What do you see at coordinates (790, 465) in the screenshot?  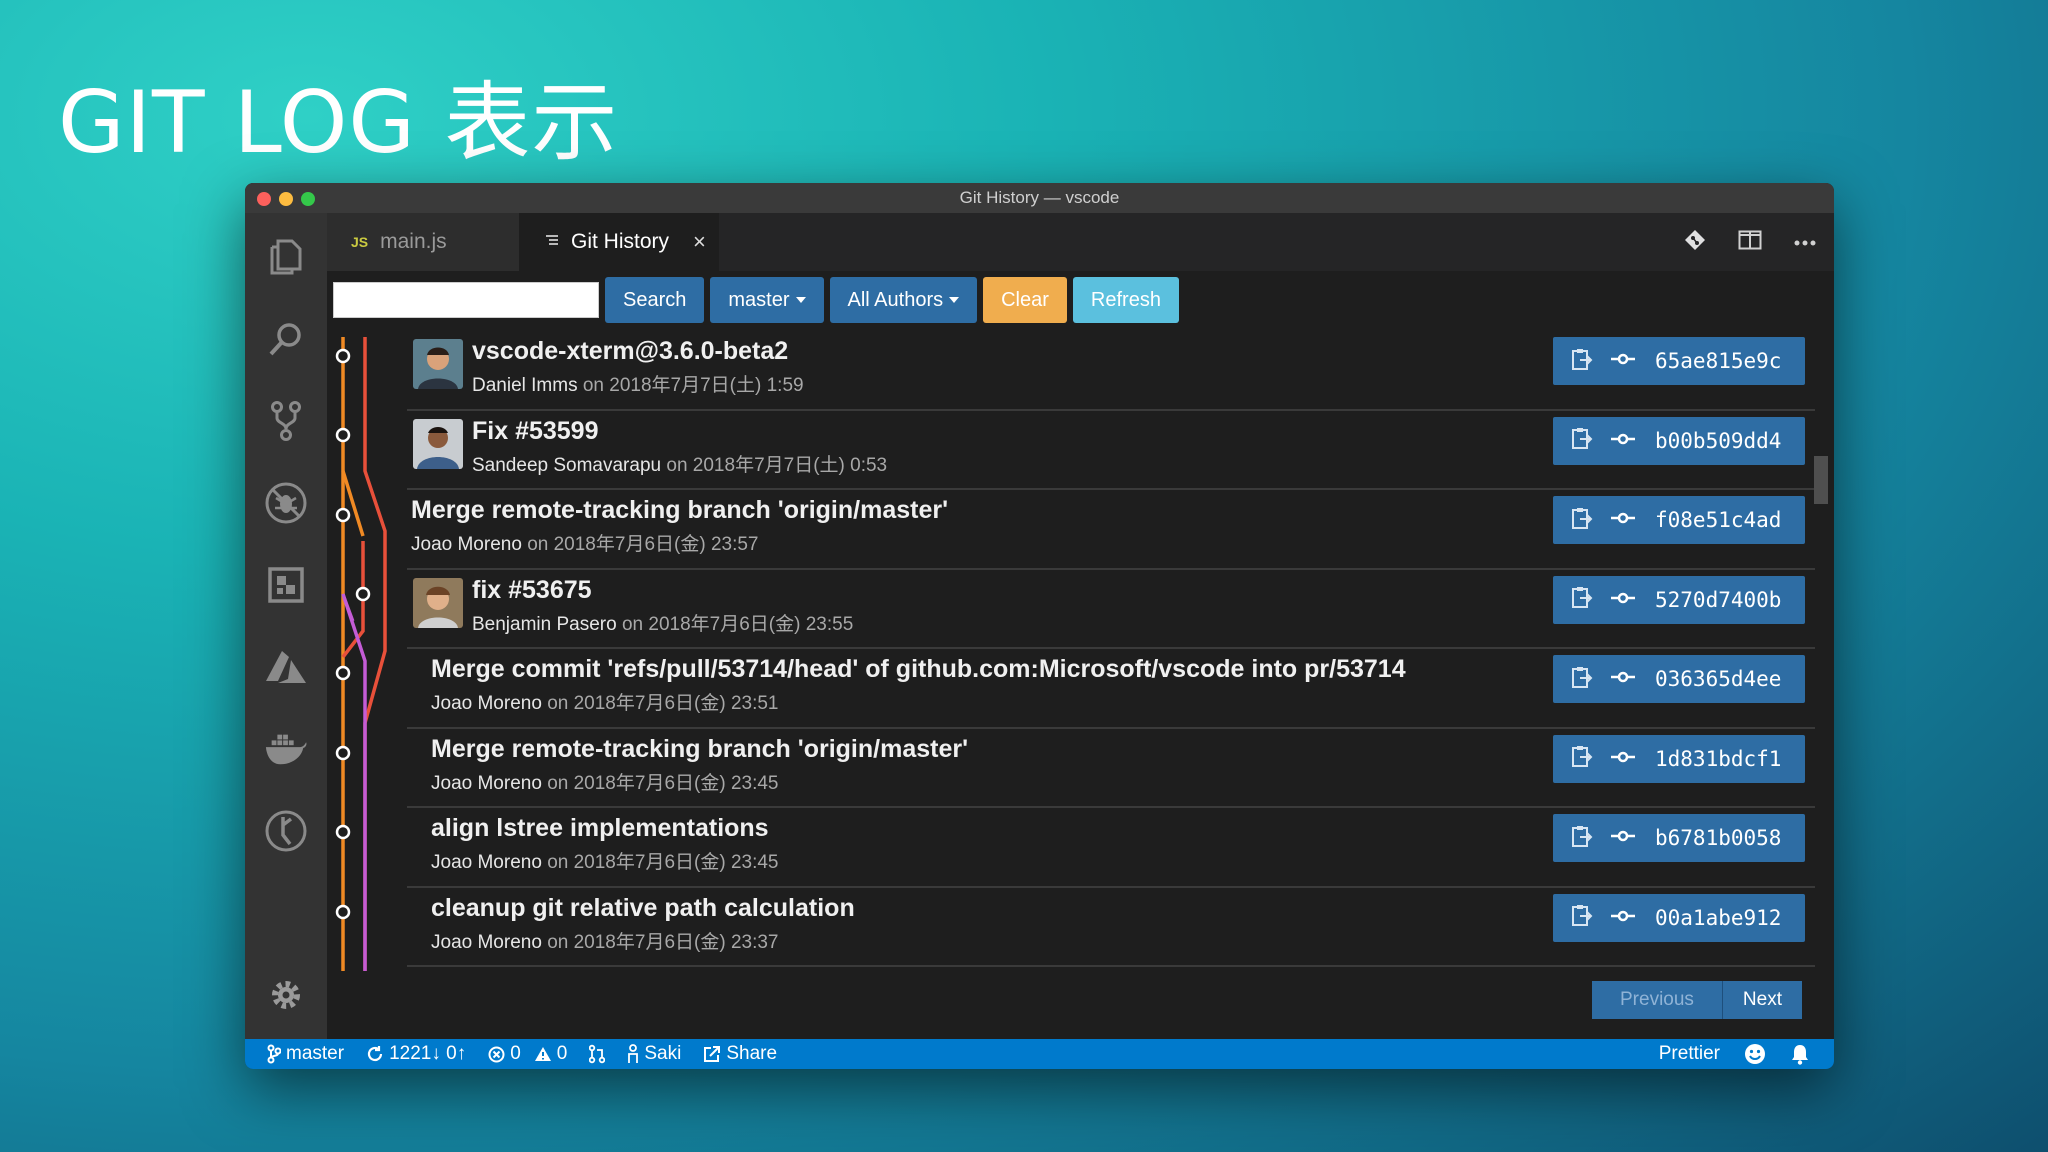 I see `commit-date: 2018年7月7日(土) 0:53` at bounding box center [790, 465].